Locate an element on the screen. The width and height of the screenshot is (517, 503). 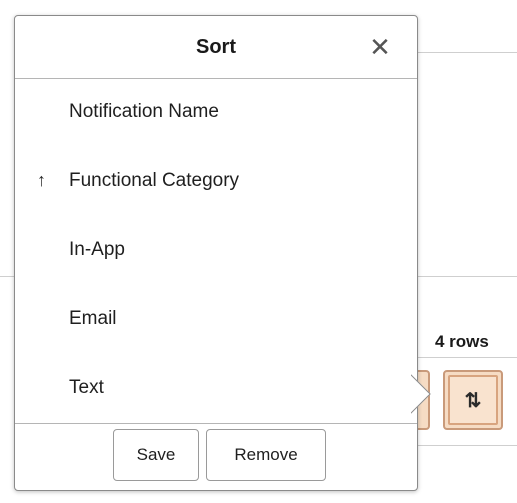
popup-pointer is located at coordinates (424, 394).